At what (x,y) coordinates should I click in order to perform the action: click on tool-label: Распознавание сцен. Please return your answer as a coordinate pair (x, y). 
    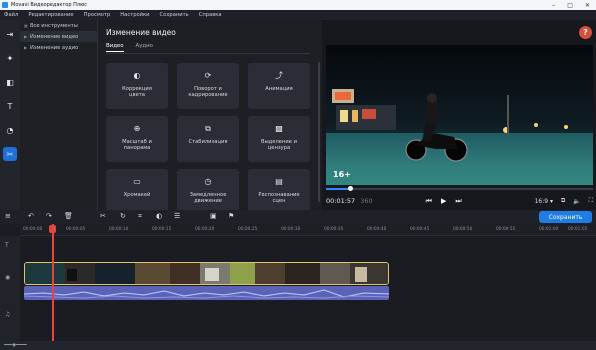
    Looking at the image, I should click on (279, 198).